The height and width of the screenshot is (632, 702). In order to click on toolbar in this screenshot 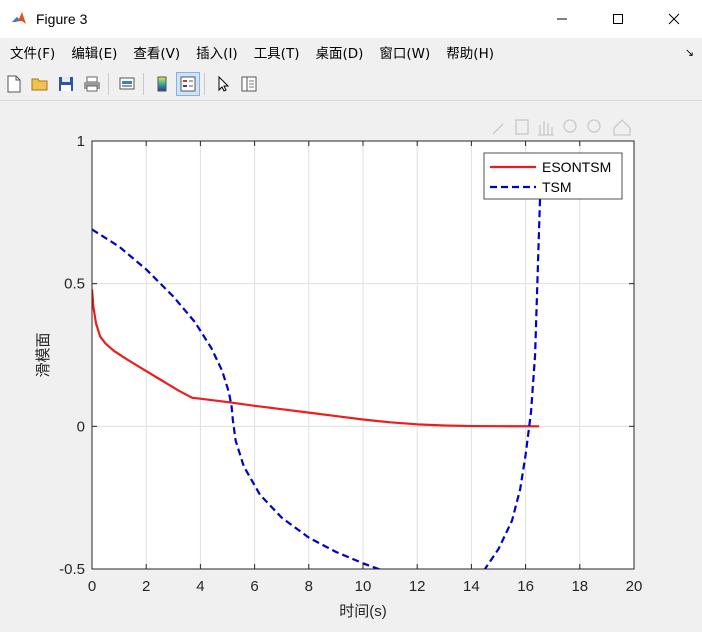, I will do `click(351, 84)`.